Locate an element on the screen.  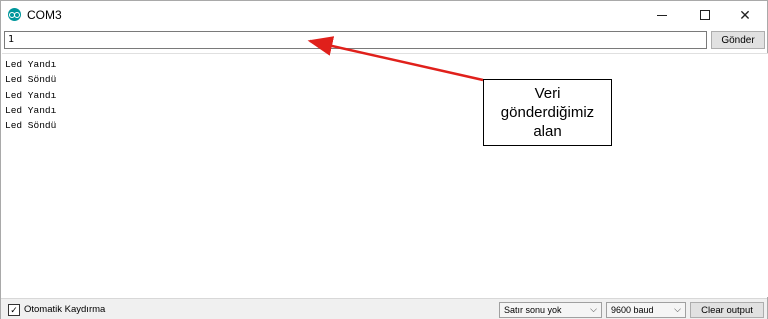
annotation-text-line: gönderdiğimiz is located at coordinates (547, 112).